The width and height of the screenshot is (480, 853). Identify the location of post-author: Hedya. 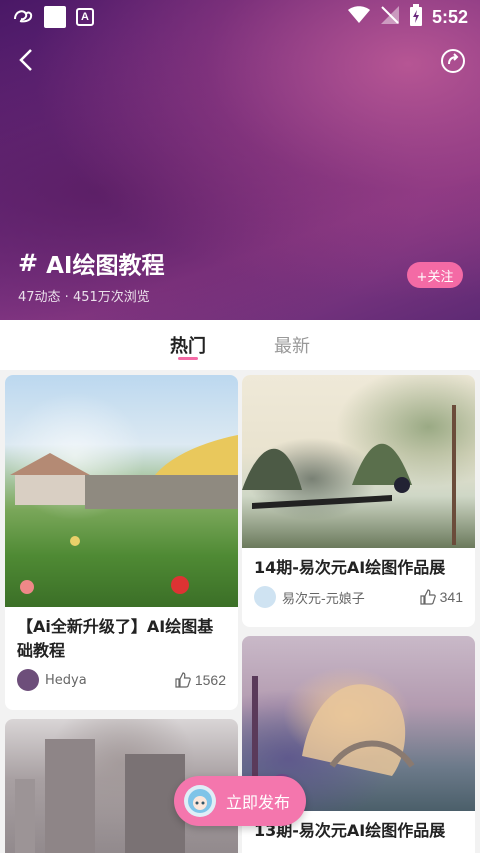
(66, 680).